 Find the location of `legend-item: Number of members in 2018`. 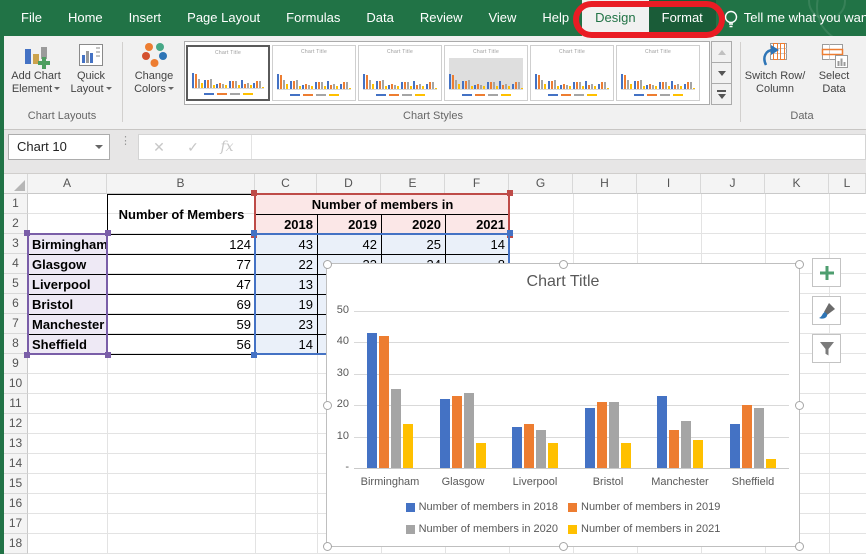

legend-item: Number of members in 2018 is located at coordinates (481, 507).